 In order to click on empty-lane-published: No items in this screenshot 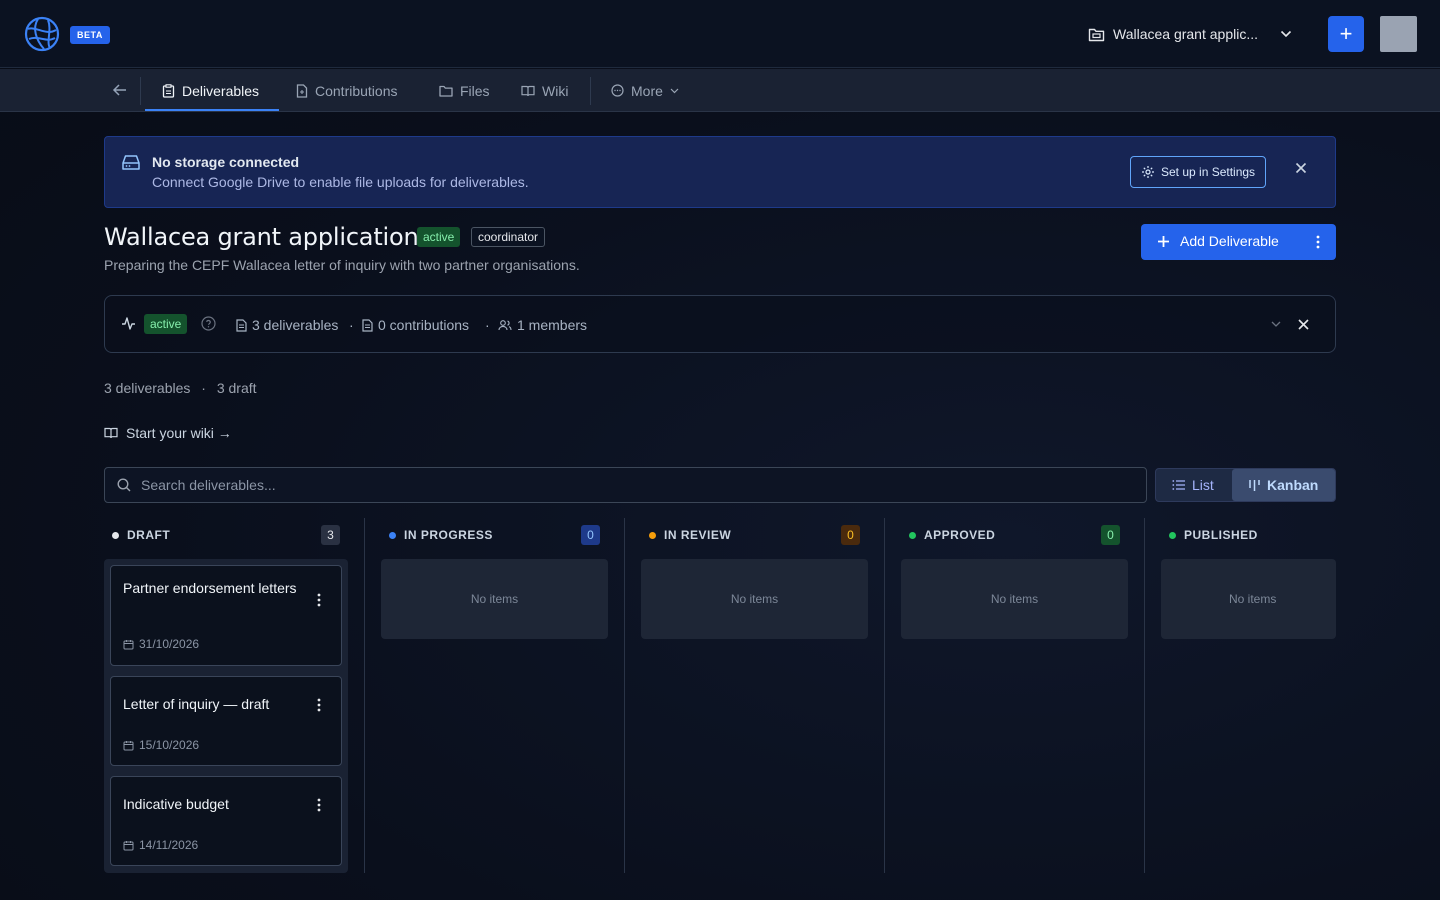, I will do `click(1248, 599)`.